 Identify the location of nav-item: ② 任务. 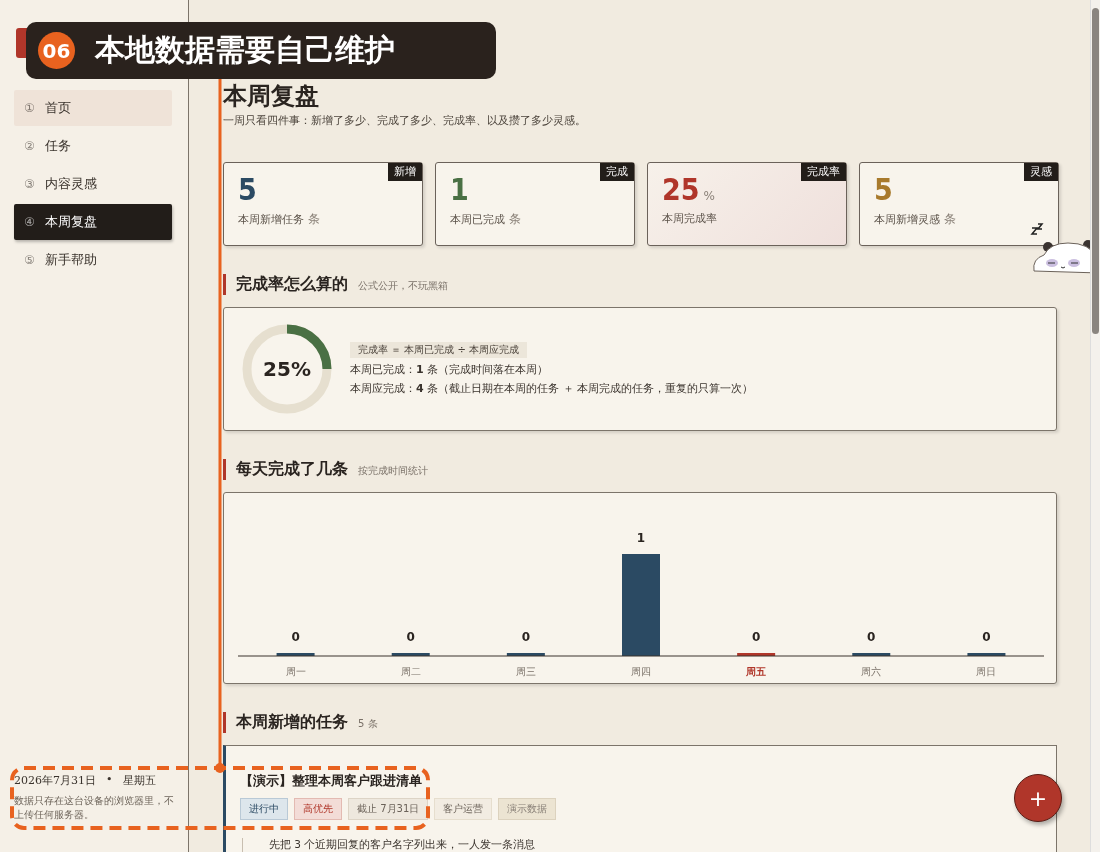
(93, 146).